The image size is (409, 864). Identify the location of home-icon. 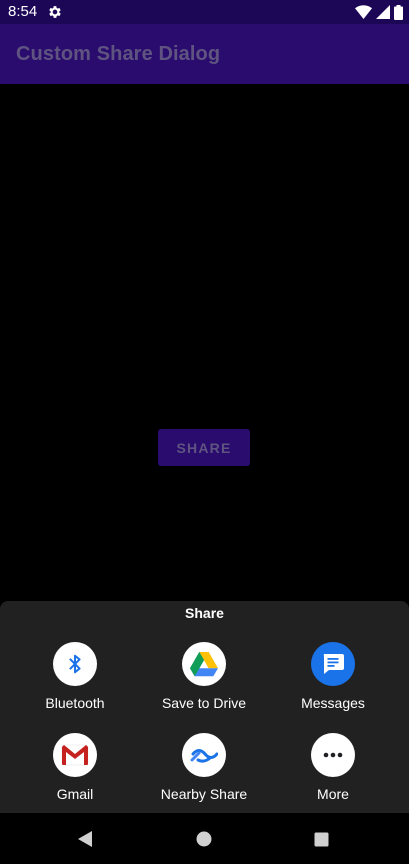
(204, 839).